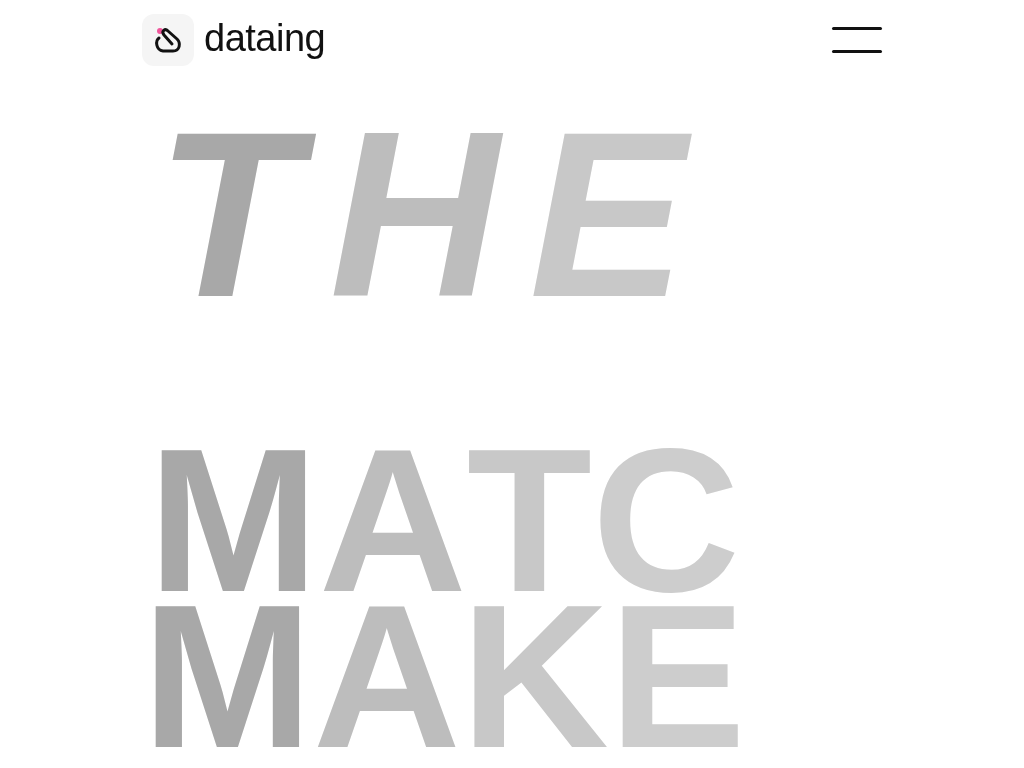  What do you see at coordinates (229, 214) in the screenshot?
I see `headline-letter: T` at bounding box center [229, 214].